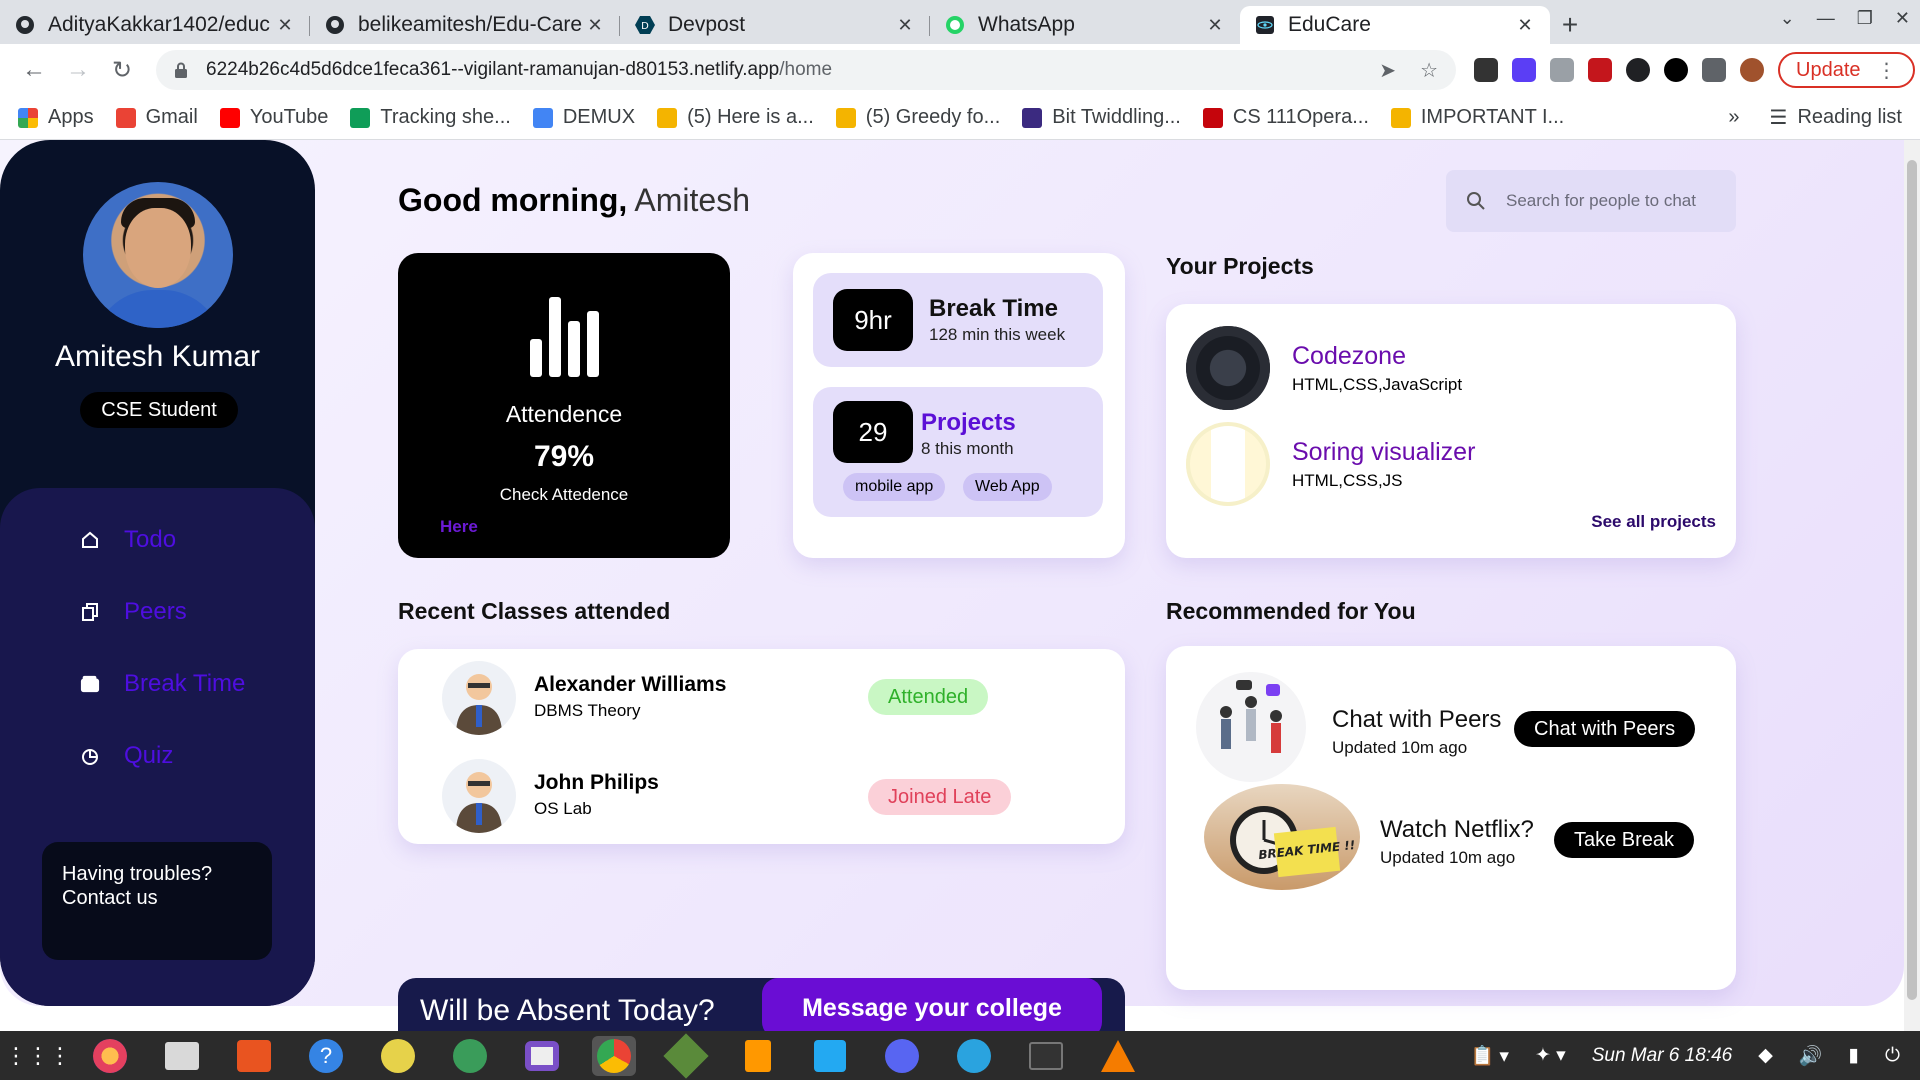  I want to click on app-grid-icon: ⋮⋮⋮, so click(38, 1056).